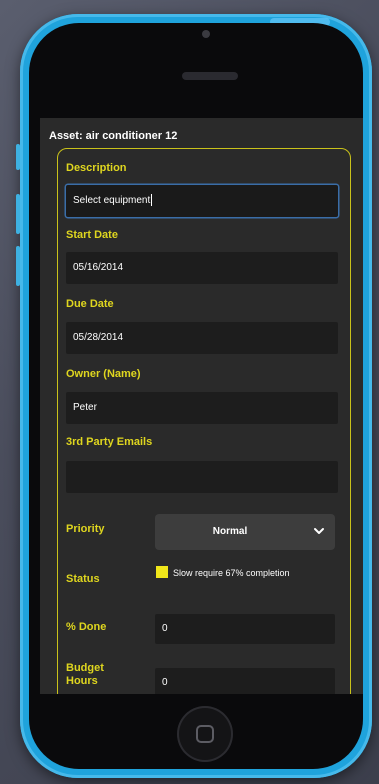 This screenshot has height=784, width=379. What do you see at coordinates (230, 531) in the screenshot?
I see `priority-value: Normal` at bounding box center [230, 531].